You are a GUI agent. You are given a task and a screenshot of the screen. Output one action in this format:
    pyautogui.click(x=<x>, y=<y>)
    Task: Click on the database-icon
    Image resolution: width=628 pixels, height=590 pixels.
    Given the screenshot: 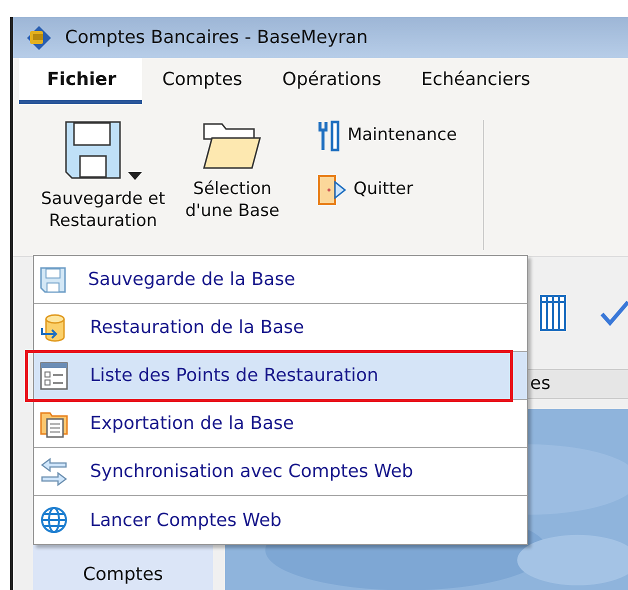 What is the action you would take?
    pyautogui.click(x=54, y=328)
    